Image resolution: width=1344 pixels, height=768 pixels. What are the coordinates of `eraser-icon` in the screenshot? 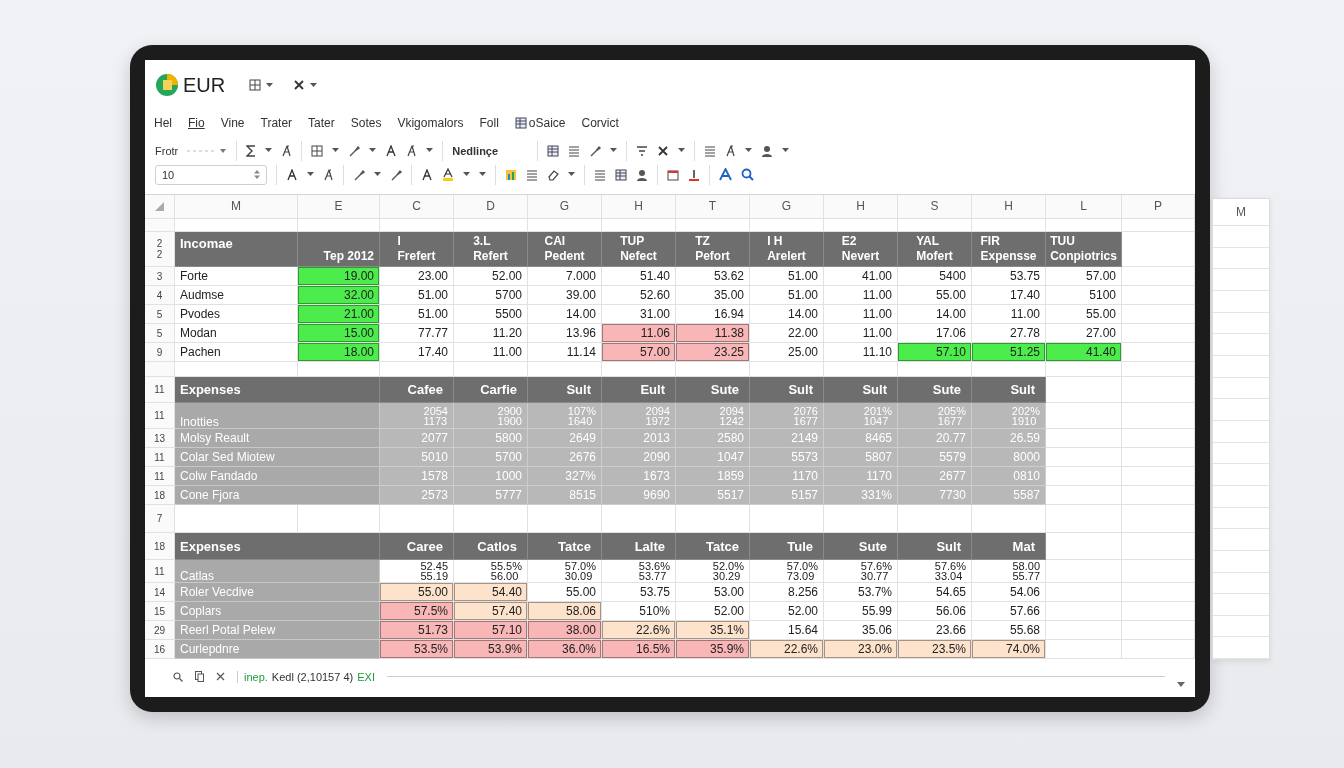 It's located at (553, 174).